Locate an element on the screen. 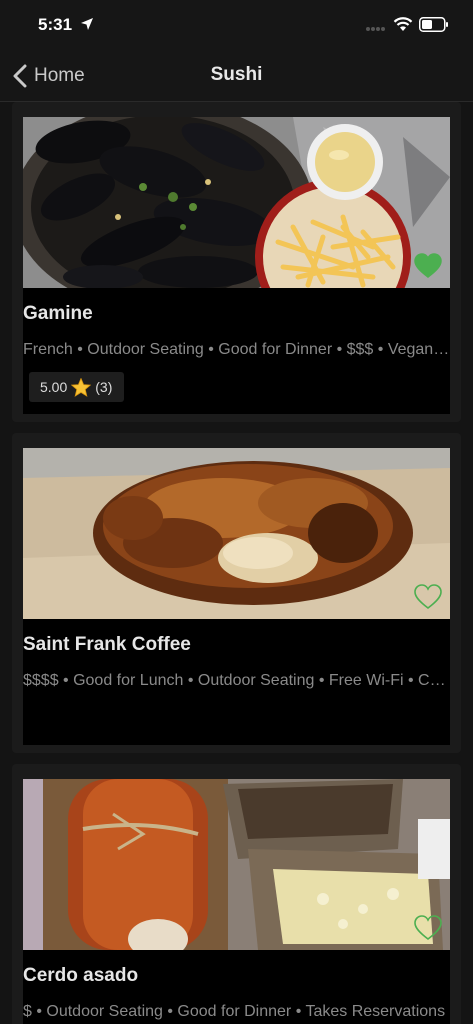 Image resolution: width=473 pixels, height=1024 pixels. cellular-signal-icon is located at coordinates (375, 29).